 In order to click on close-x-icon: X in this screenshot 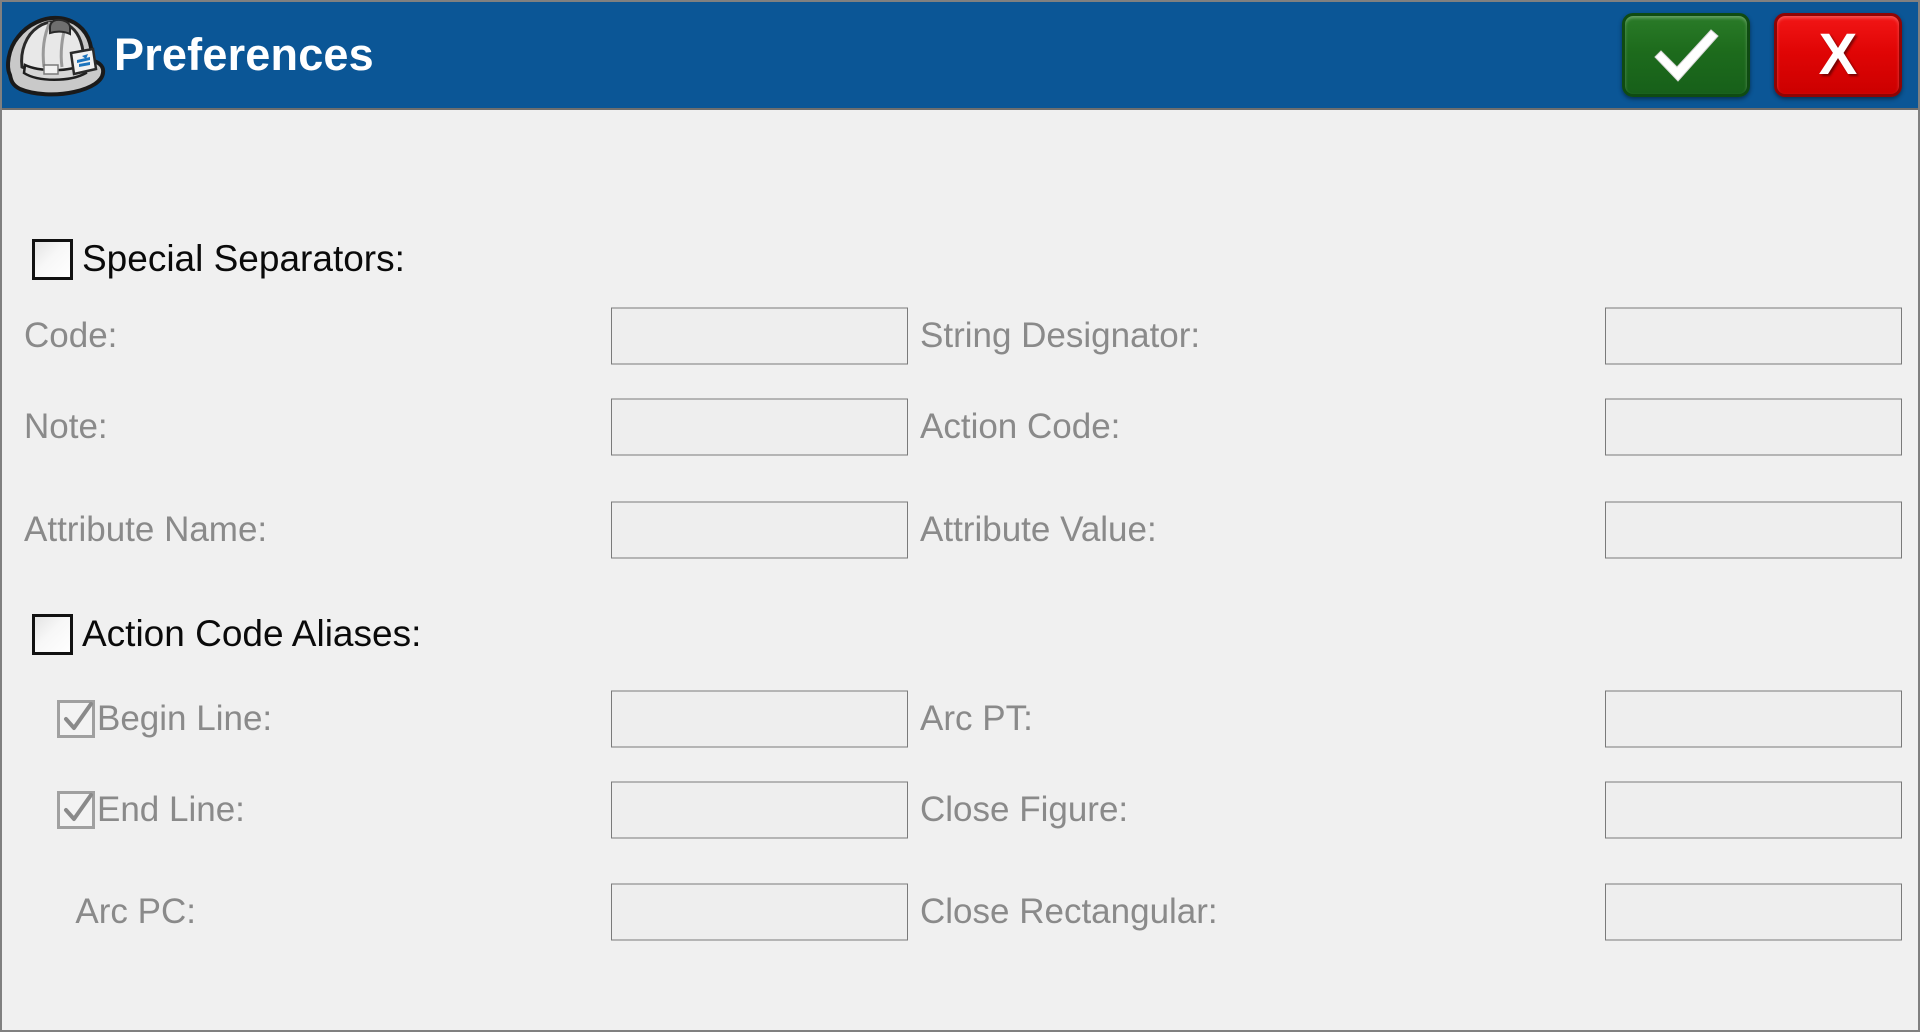, I will do `click(1838, 54)`.